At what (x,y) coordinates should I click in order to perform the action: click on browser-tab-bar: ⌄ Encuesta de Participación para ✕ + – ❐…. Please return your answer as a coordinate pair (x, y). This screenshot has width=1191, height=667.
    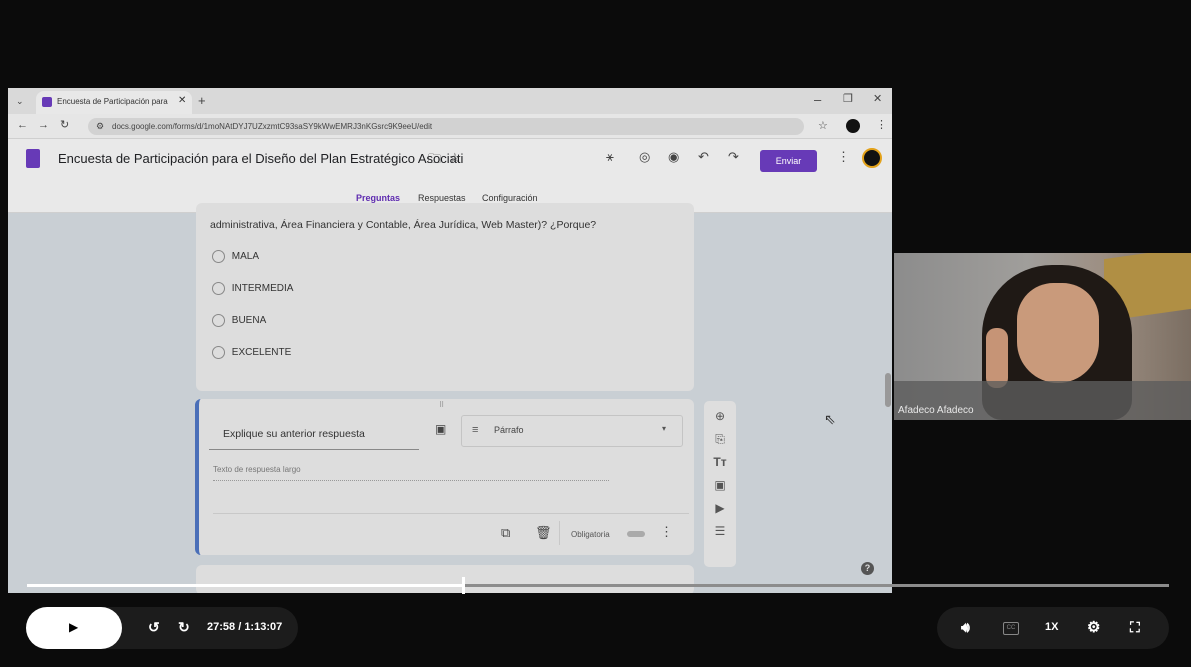
    Looking at the image, I should click on (450, 101).